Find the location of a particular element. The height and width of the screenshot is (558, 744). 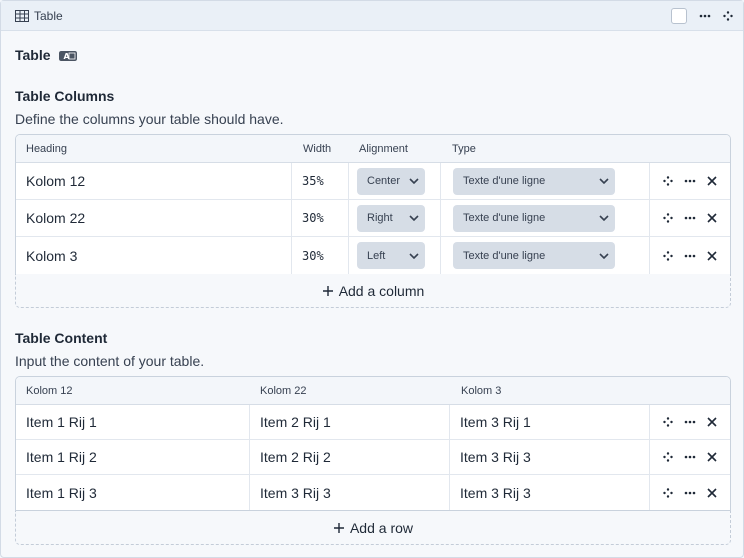

column-heading-input: Kolom 3 is located at coordinates (154, 255).